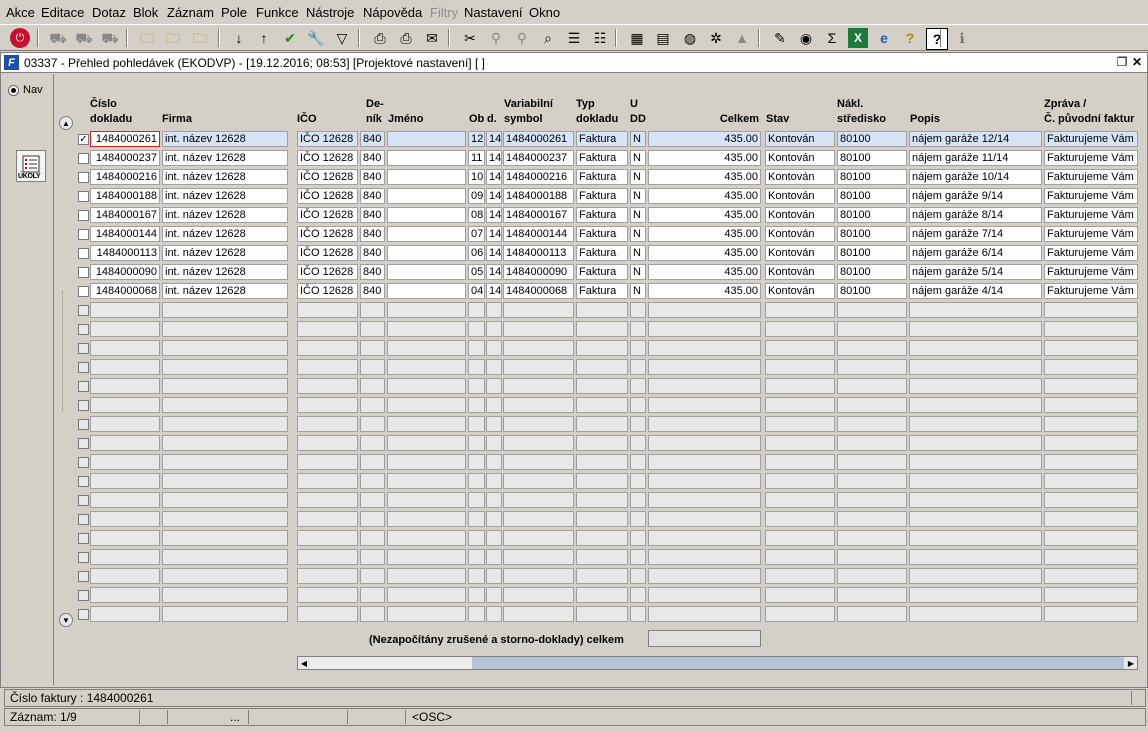 The image size is (1148, 732). Describe the element at coordinates (327, 291) in the screenshot. I see `cell-ico: IČO 12628` at that location.